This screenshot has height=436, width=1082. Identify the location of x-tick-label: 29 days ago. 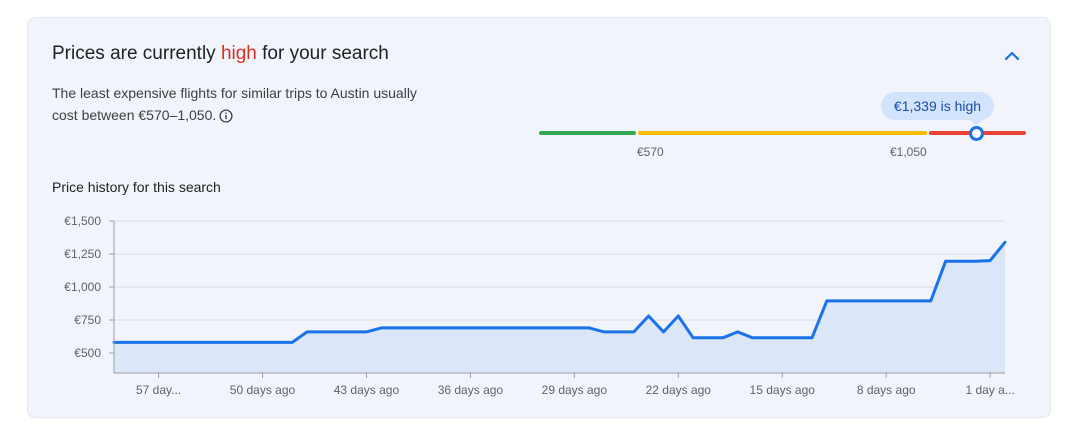
(575, 390).